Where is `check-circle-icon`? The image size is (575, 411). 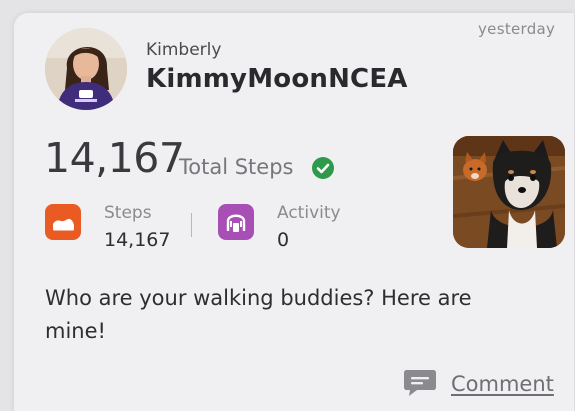
check-circle-icon is located at coordinates (323, 168).